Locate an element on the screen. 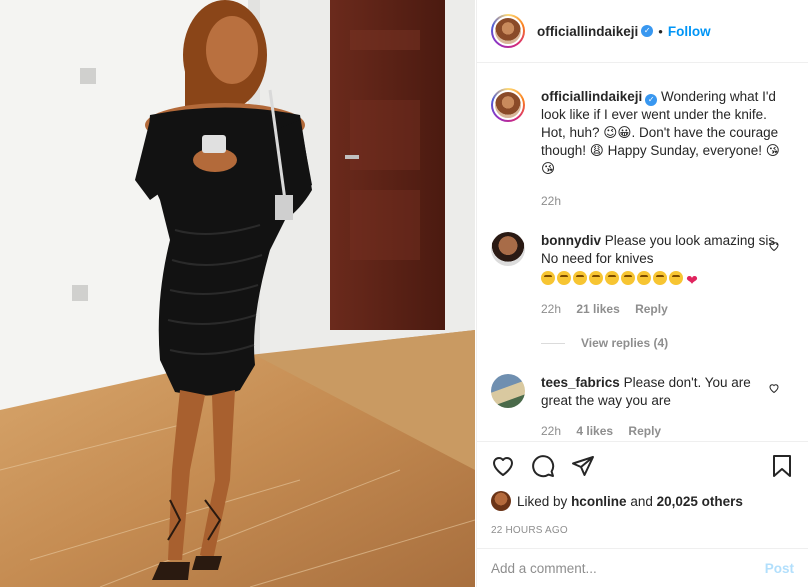 The width and height of the screenshot is (808, 587). liked-by-and: and is located at coordinates (641, 501).